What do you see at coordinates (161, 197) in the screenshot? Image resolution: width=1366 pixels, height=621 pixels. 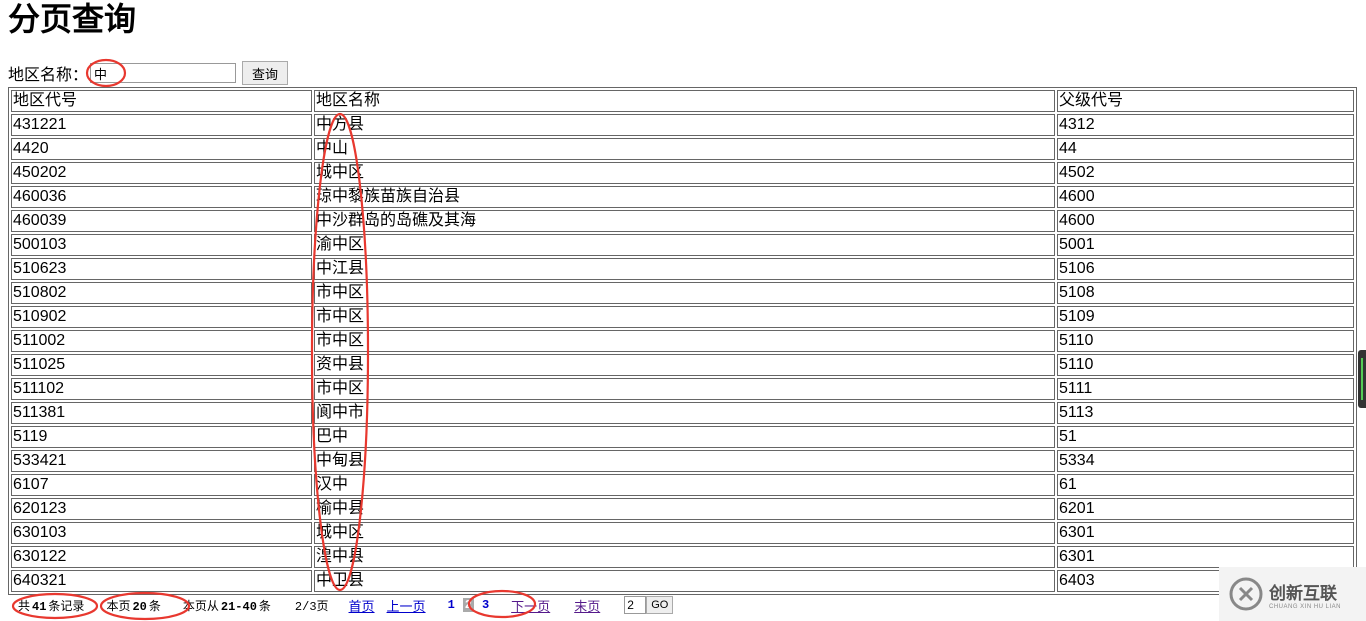 I see `table-cell: 460036` at bounding box center [161, 197].